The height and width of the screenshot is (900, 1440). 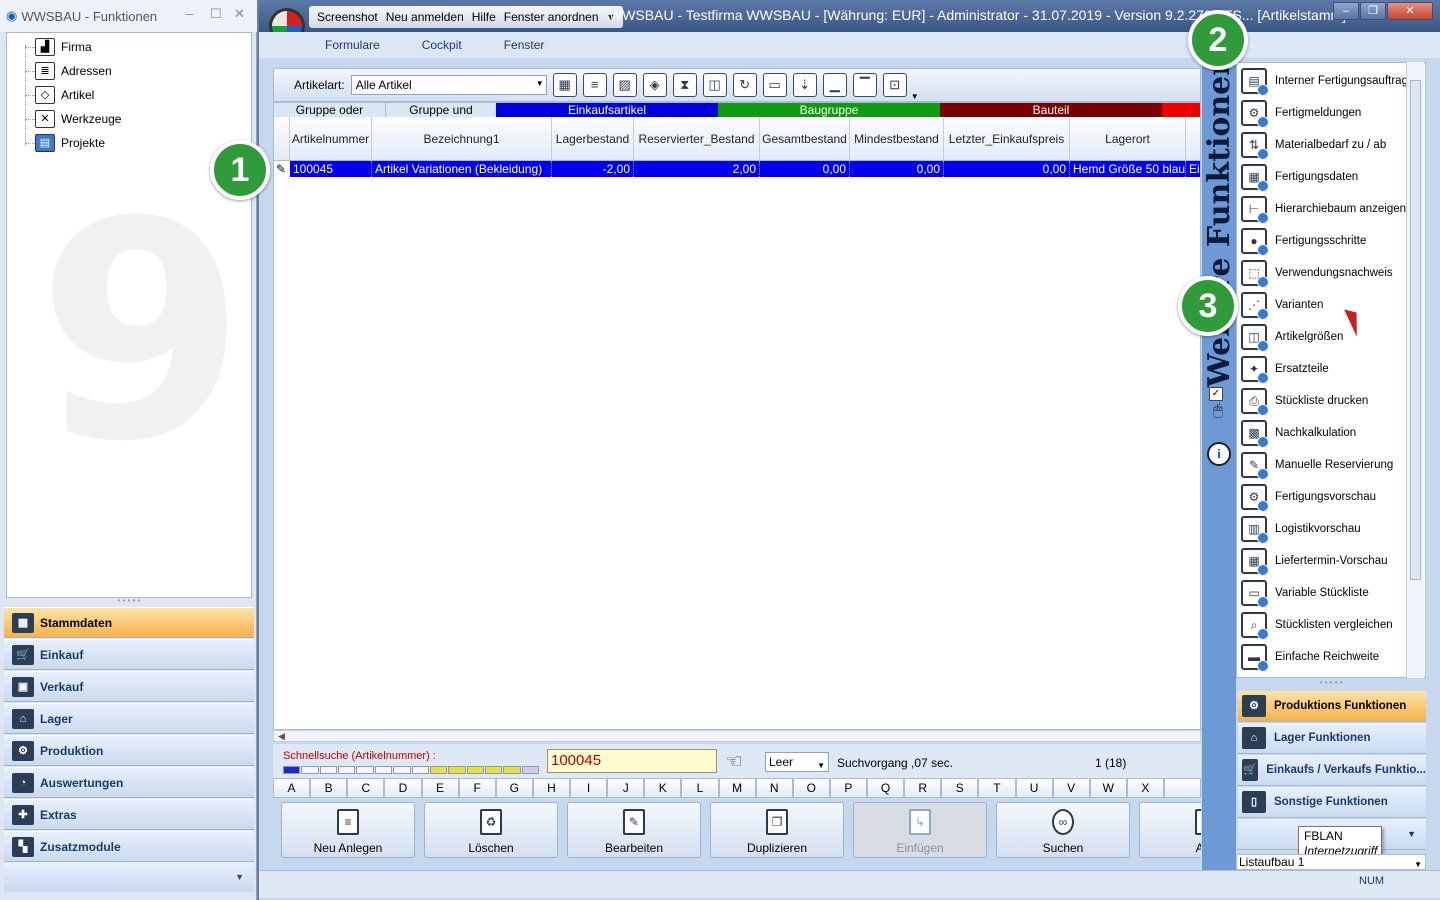 What do you see at coordinates (1317, 625) in the screenshot?
I see `function-item: ⌕ Stücklisten vergleichen` at bounding box center [1317, 625].